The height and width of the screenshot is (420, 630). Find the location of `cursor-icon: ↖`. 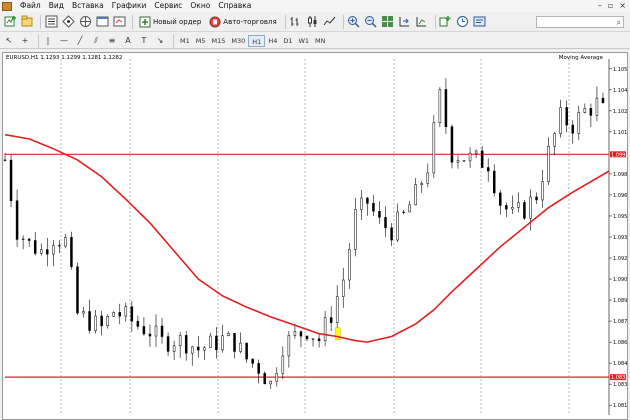

cursor-icon: ↖ is located at coordinates (9, 41).